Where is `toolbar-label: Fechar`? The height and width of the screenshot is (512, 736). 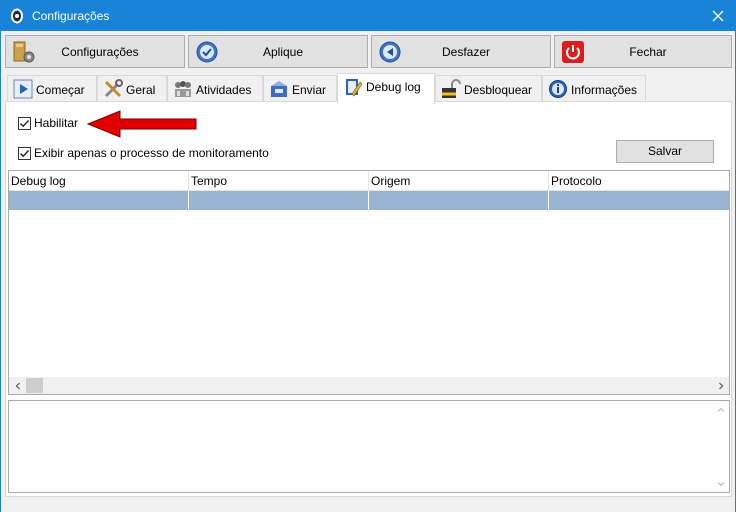
toolbar-label: Fechar is located at coordinates (648, 52).